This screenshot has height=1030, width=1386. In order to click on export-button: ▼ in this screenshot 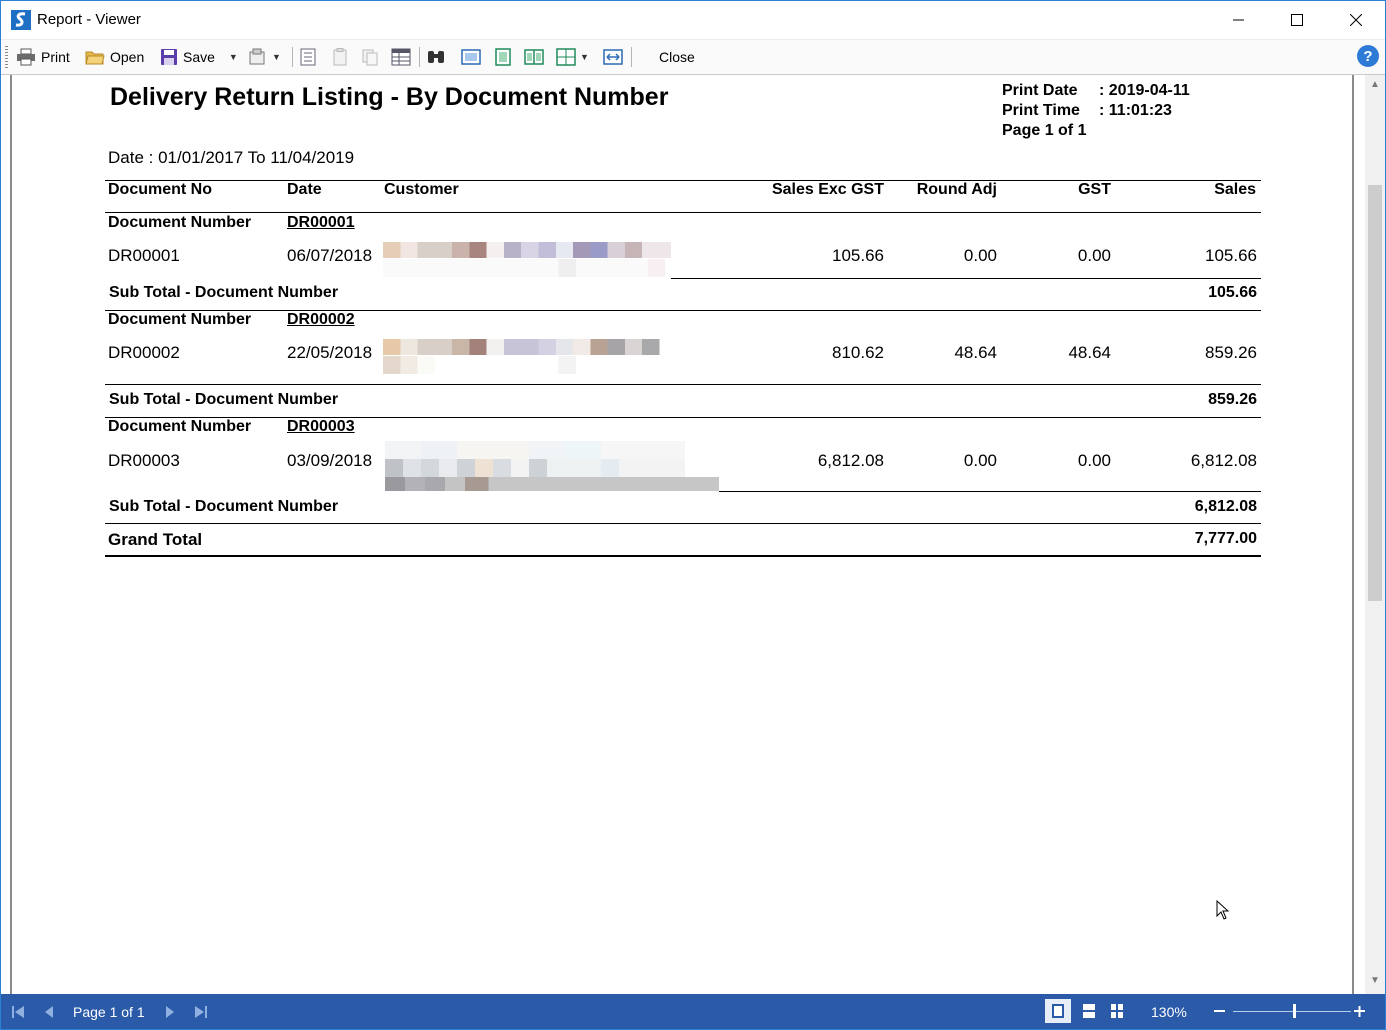, I will do `click(264, 57)`.